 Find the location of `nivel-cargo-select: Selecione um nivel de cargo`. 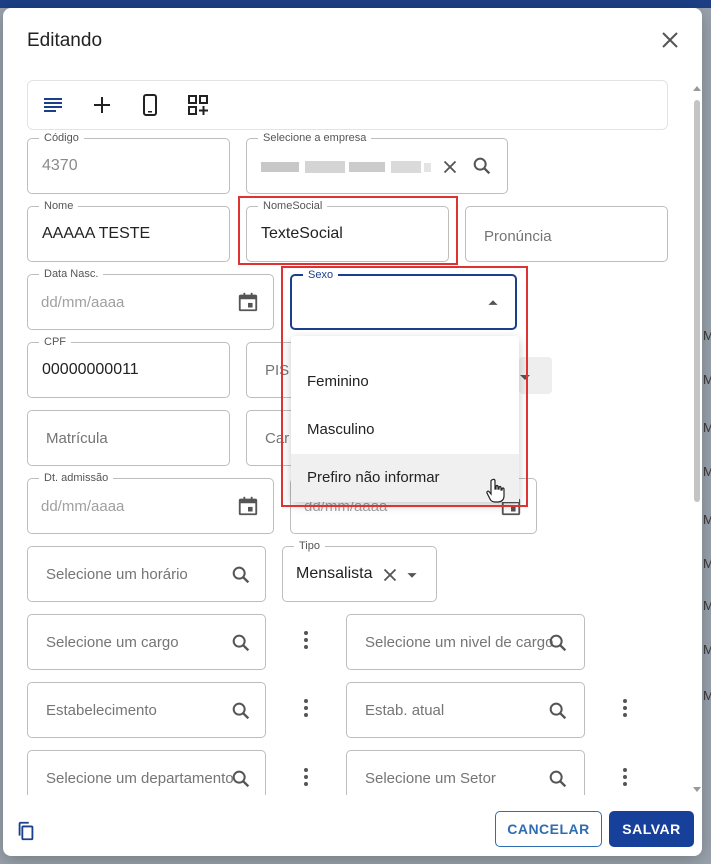

nivel-cargo-select: Selecione um nivel de cargo is located at coordinates (465, 642).